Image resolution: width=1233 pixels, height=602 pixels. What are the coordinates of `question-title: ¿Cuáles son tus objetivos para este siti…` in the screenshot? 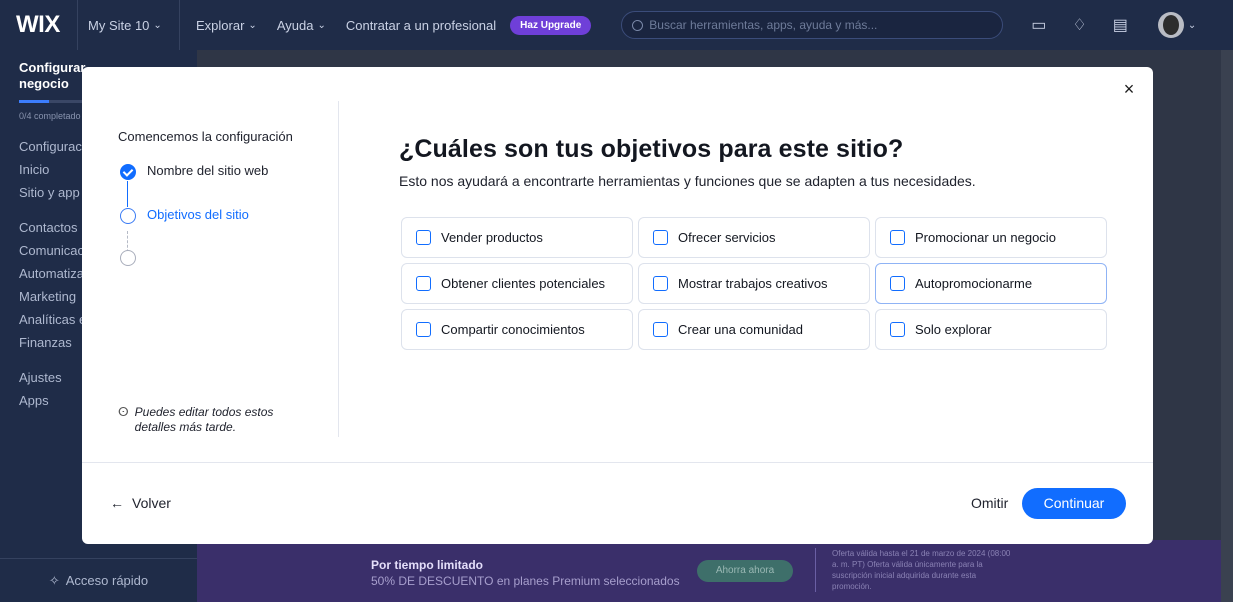 It's located at (651, 149).